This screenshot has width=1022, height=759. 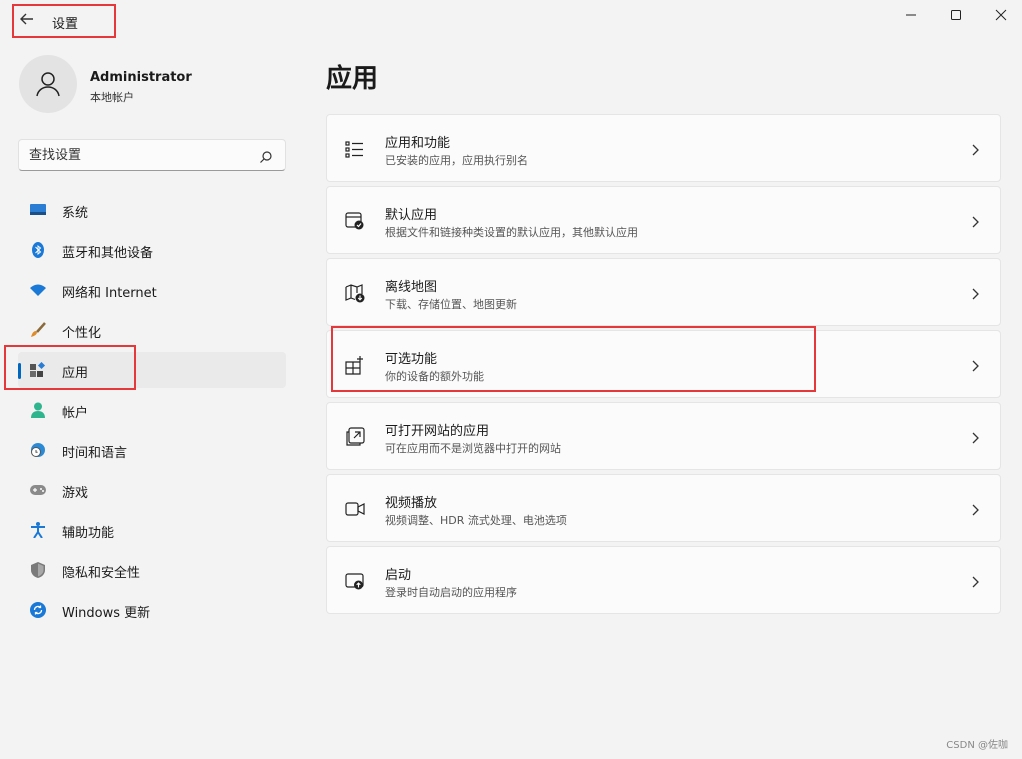 I want to click on map-icon, so click(x=355, y=293).